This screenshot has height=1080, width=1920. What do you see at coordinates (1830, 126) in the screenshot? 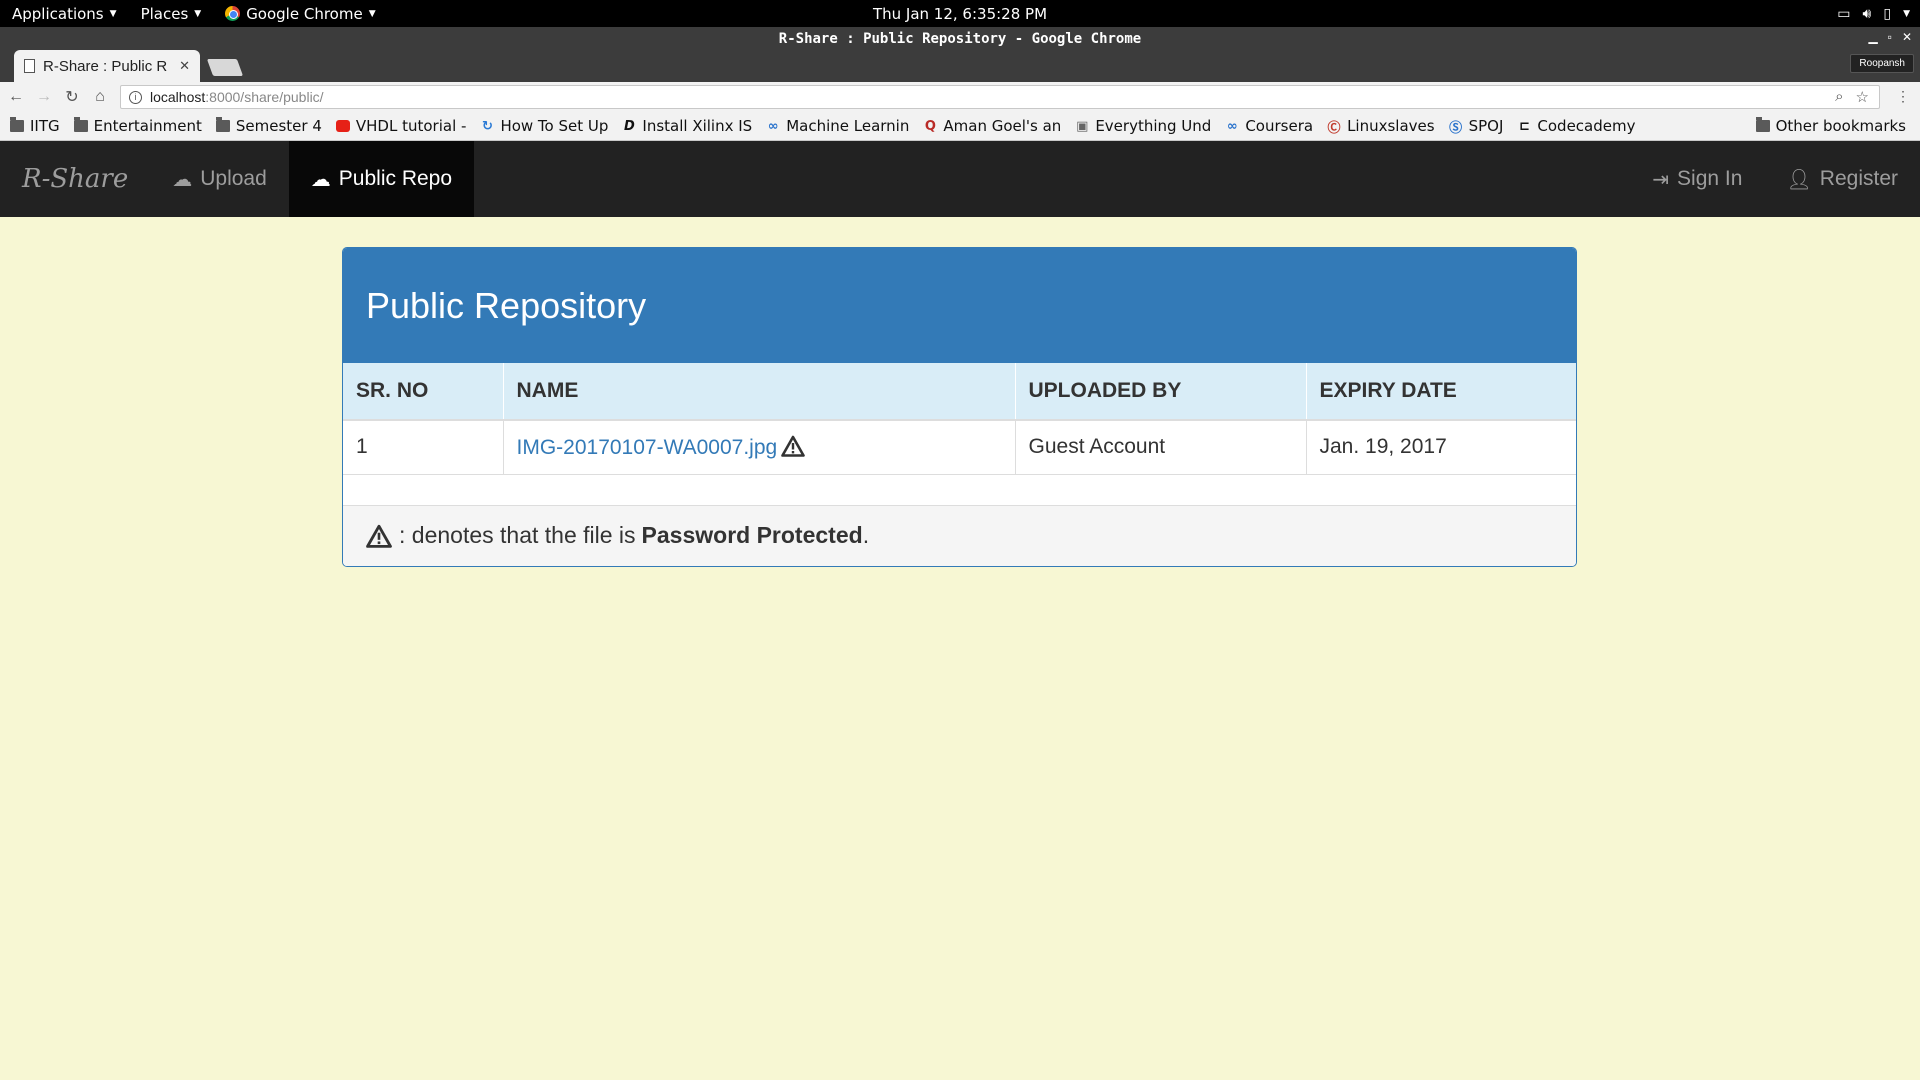
I see `bookmark-other: Other bookmarks` at bounding box center [1830, 126].